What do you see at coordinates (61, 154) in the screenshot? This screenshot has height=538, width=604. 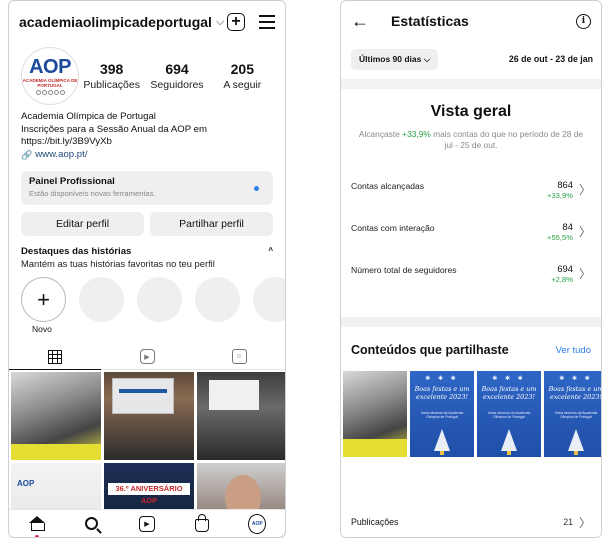 I see `bio-website-text: www.aop.pt/` at bounding box center [61, 154].